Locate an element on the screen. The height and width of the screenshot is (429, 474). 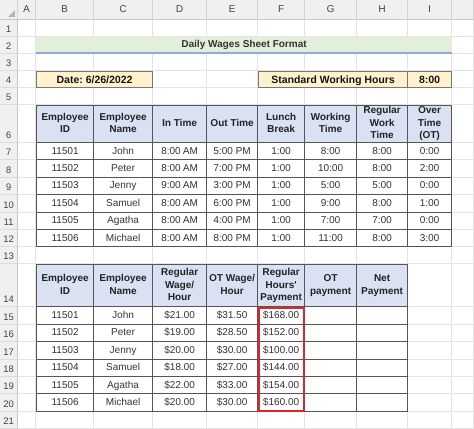
column-header: B is located at coordinates (65, 10).